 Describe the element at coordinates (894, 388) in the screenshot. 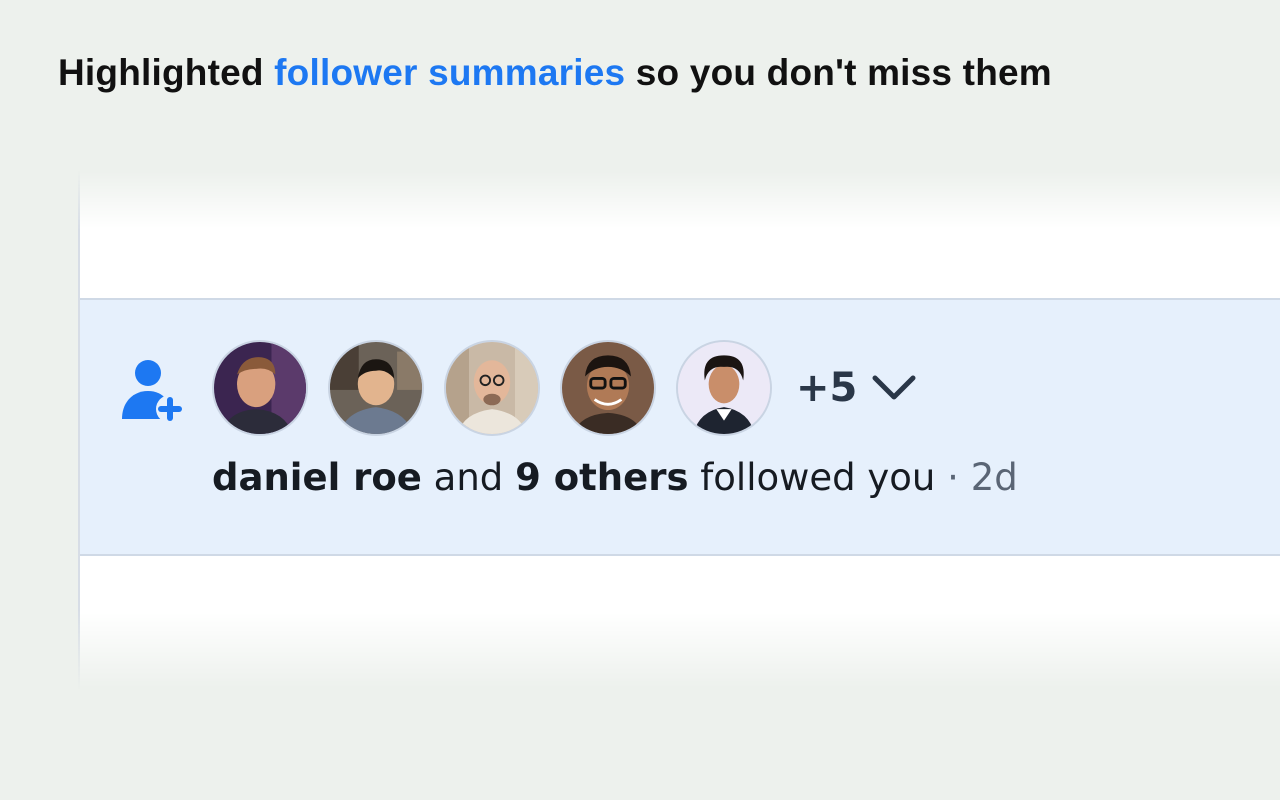

I see `chevron-down-icon` at that location.